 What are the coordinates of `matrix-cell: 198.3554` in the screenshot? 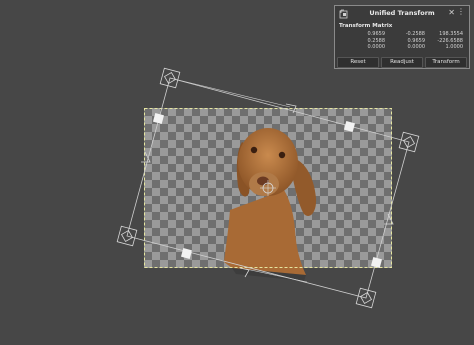 It's located at (451, 34).